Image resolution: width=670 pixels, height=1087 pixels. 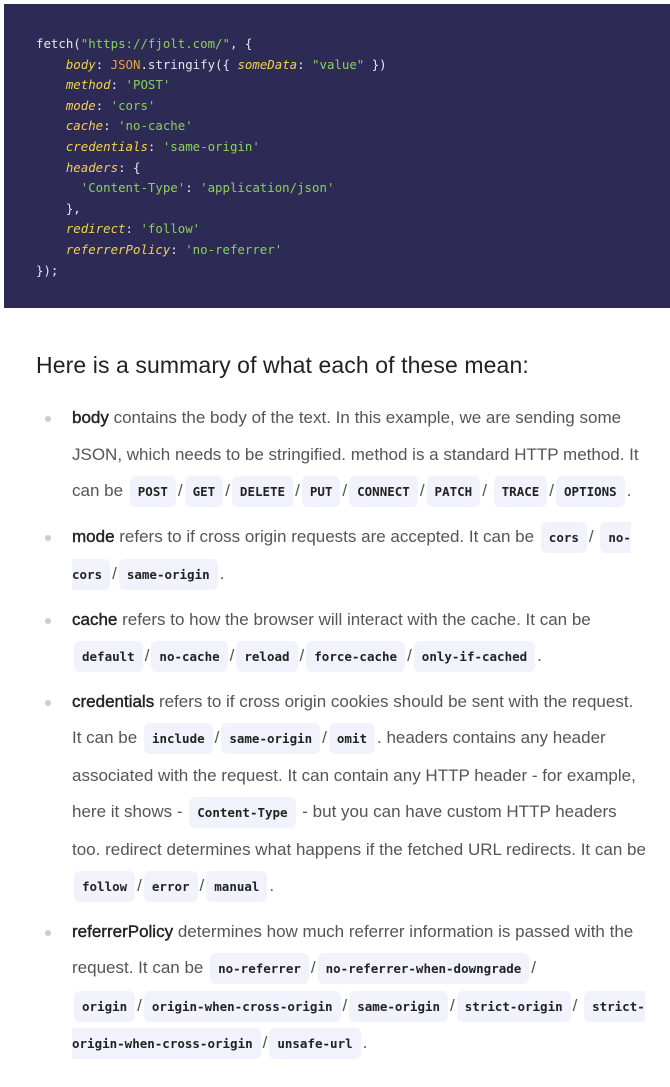 I want to click on inline-code: only-if-cached, so click(x=474, y=656).